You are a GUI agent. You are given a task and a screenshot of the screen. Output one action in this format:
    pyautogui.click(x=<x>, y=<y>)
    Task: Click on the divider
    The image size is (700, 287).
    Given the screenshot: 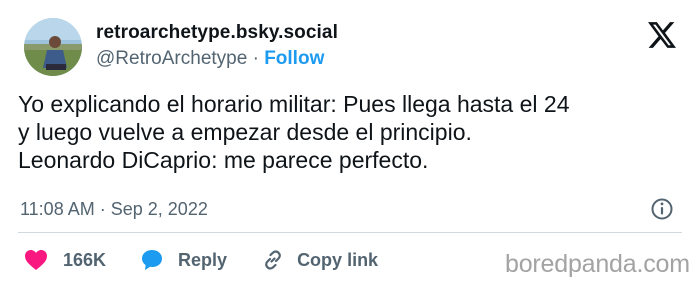 What is the action you would take?
    pyautogui.click(x=350, y=232)
    